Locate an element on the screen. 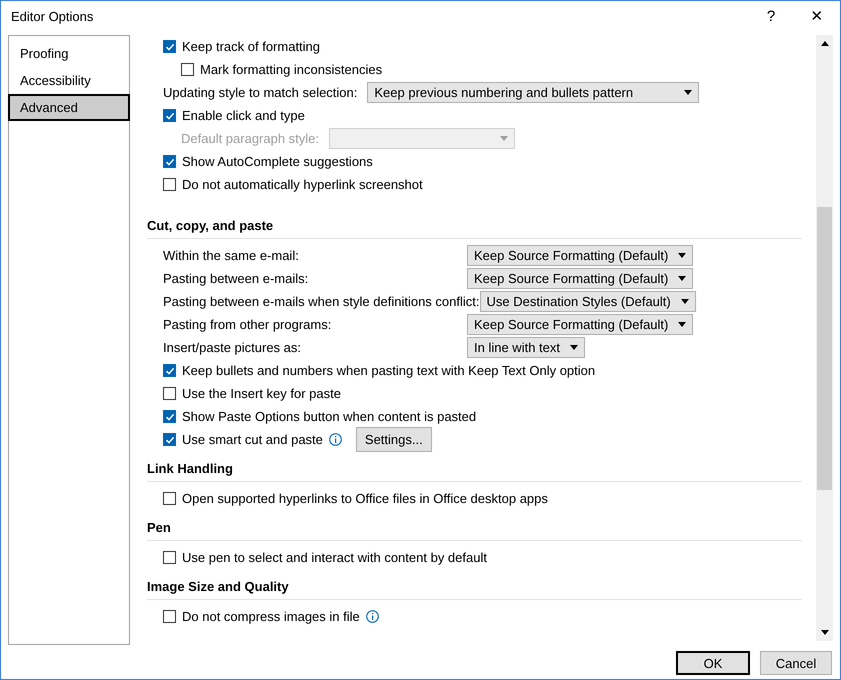 The image size is (841, 680). cancel-button: Cancel is located at coordinates (796, 663).